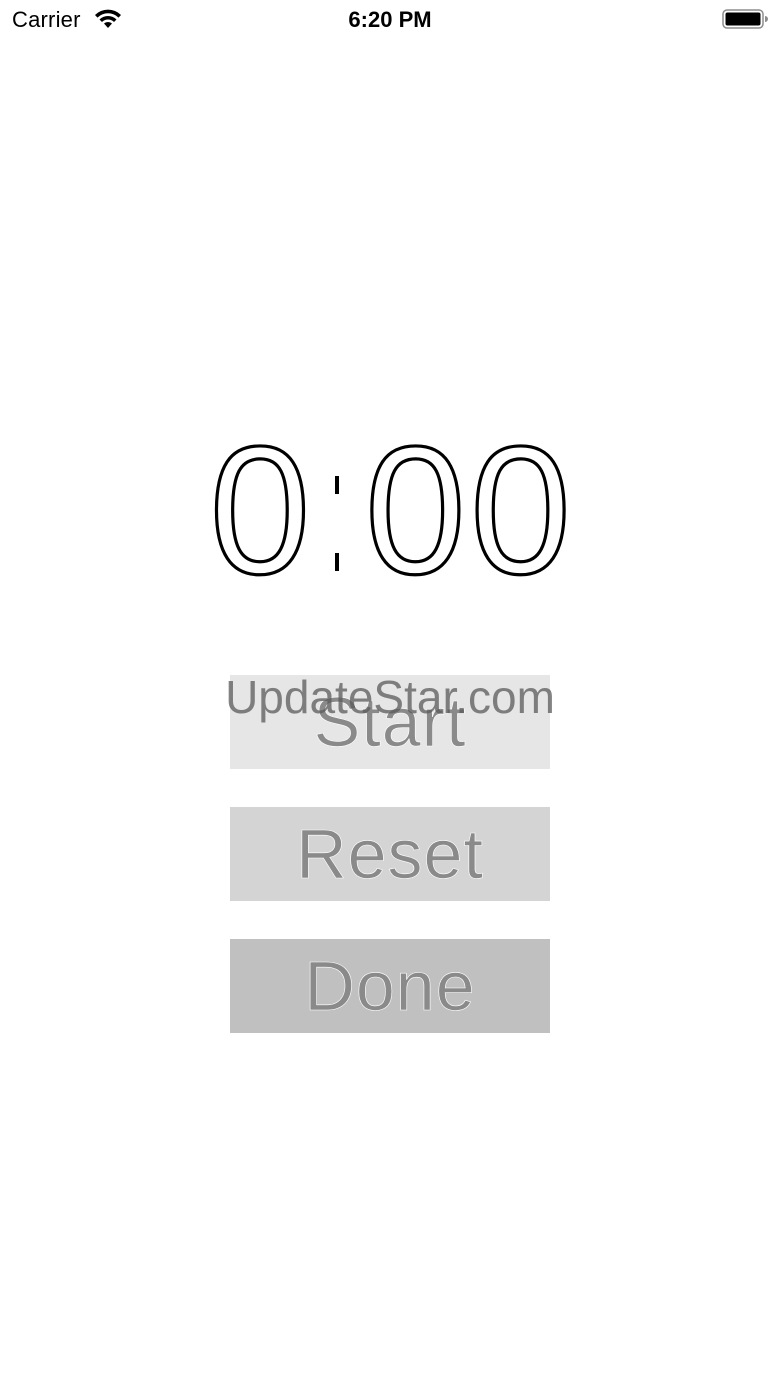 The width and height of the screenshot is (780, 1387). I want to click on start-button-label: Start, so click(390, 722).